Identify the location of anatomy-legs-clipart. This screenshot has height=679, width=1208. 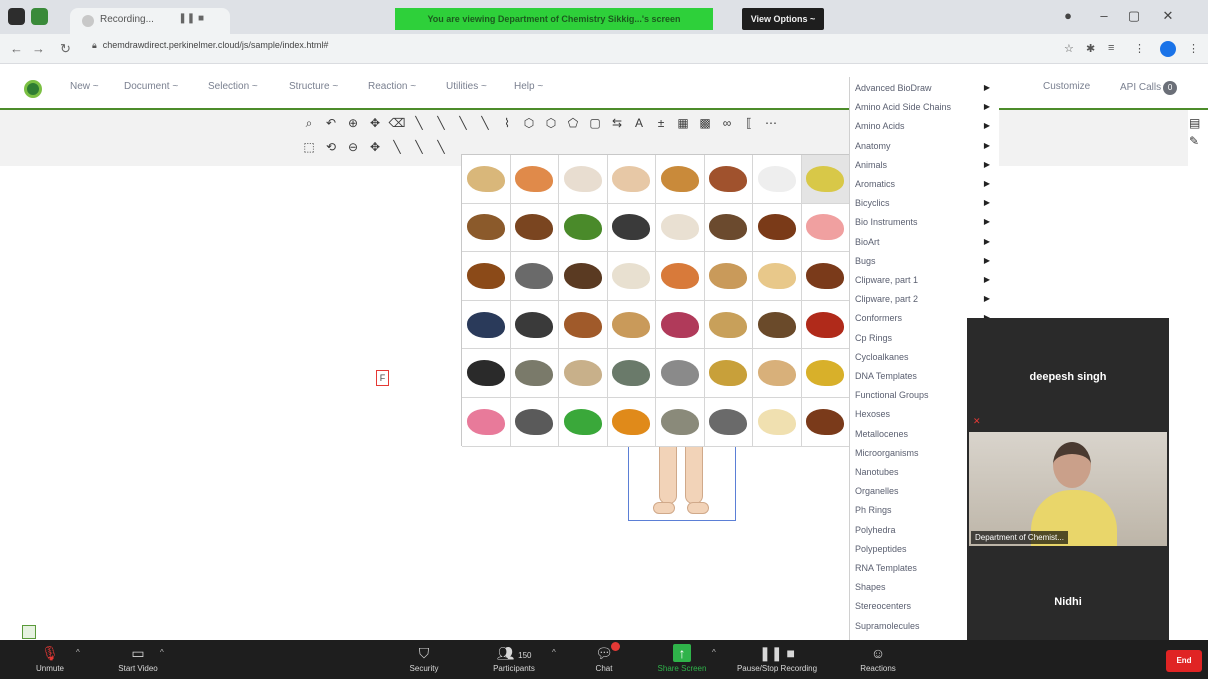
(682, 483).